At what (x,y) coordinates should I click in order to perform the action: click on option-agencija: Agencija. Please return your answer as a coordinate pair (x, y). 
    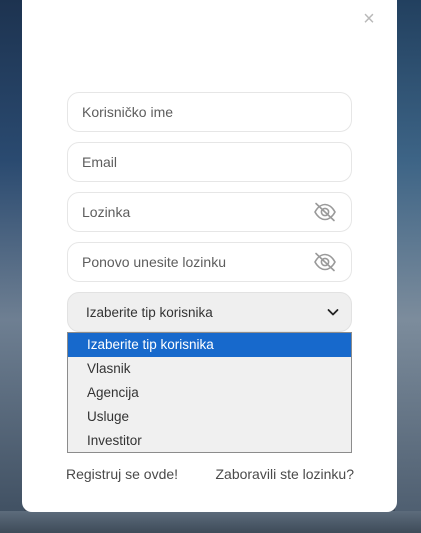
    Looking at the image, I should click on (209, 393).